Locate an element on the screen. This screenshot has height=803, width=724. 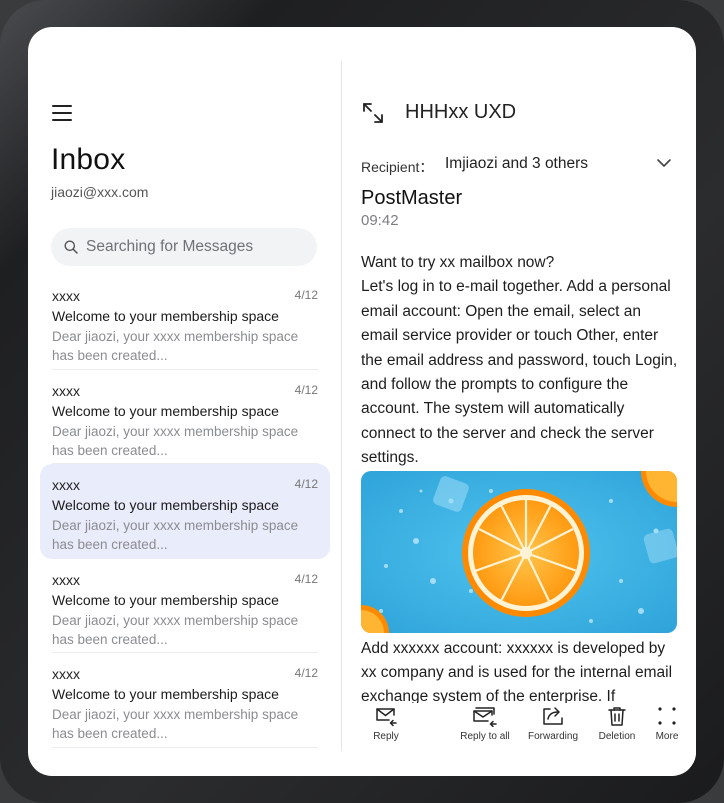
reply-label: Reply is located at coordinates (386, 736).